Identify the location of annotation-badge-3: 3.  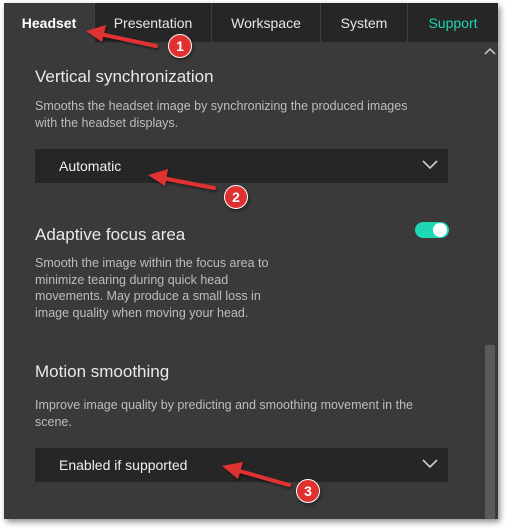
(308, 491).